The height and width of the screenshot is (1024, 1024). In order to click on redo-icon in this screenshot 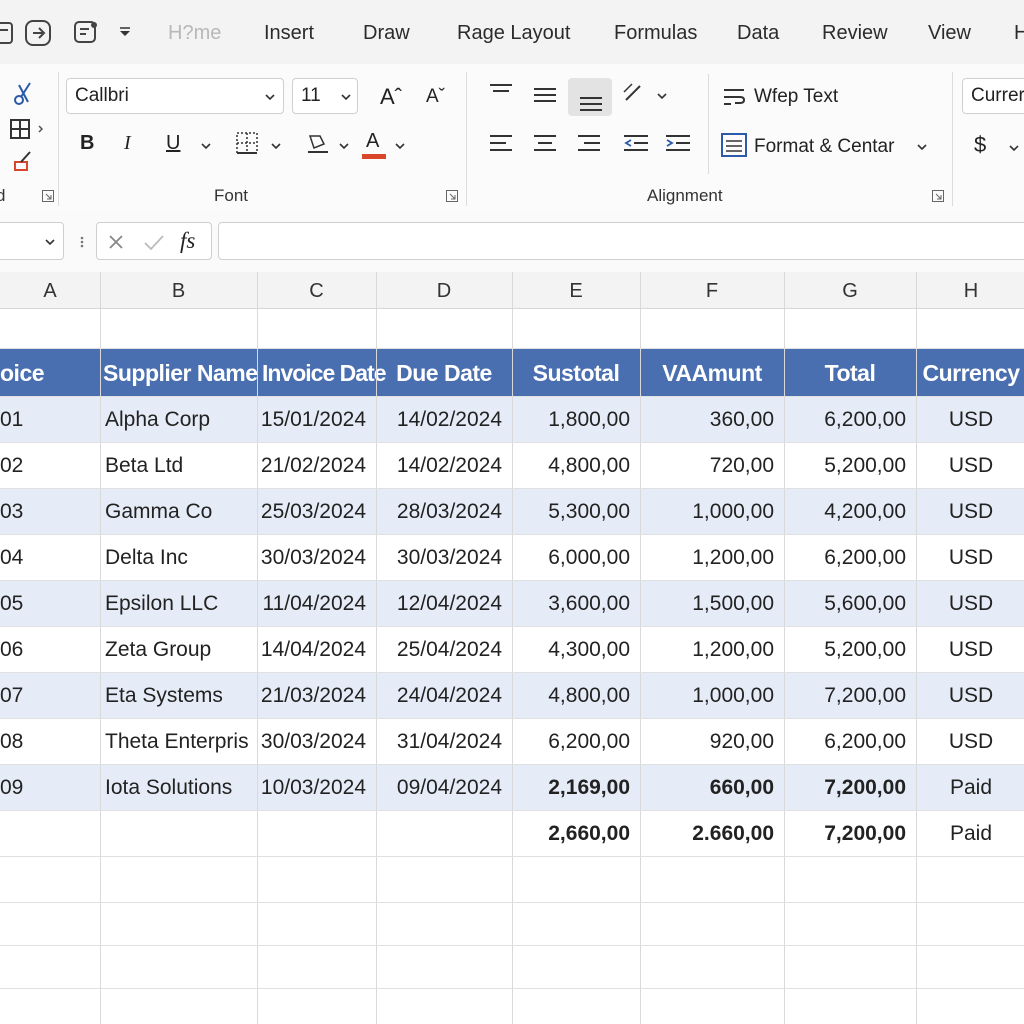, I will do `click(39, 33)`.